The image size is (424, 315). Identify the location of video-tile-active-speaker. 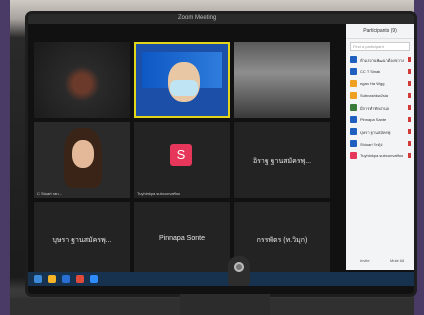
(182, 80).